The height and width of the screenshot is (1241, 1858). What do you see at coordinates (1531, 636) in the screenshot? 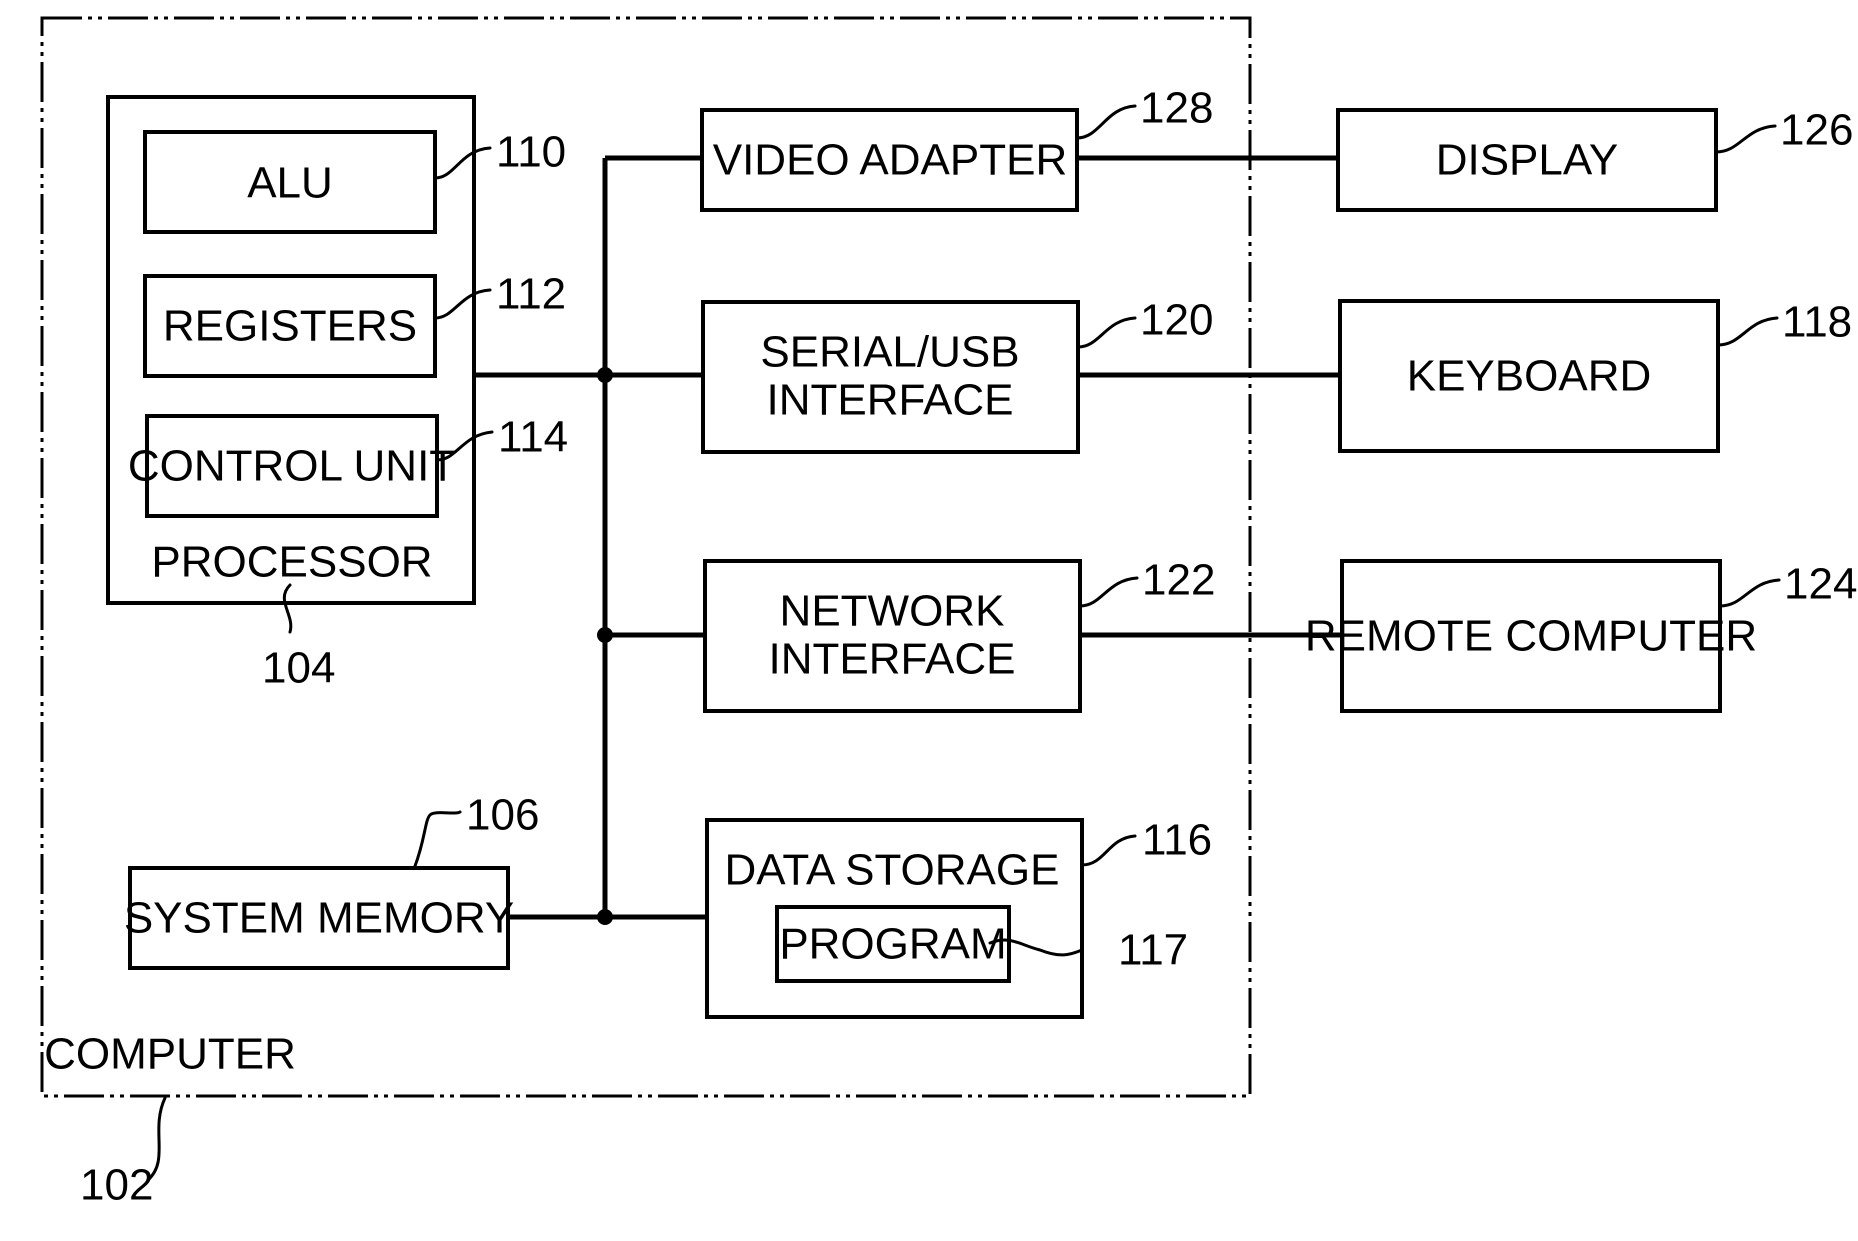
I see `remote-computer-label: REMOTE COMPUTER` at bounding box center [1531, 636].